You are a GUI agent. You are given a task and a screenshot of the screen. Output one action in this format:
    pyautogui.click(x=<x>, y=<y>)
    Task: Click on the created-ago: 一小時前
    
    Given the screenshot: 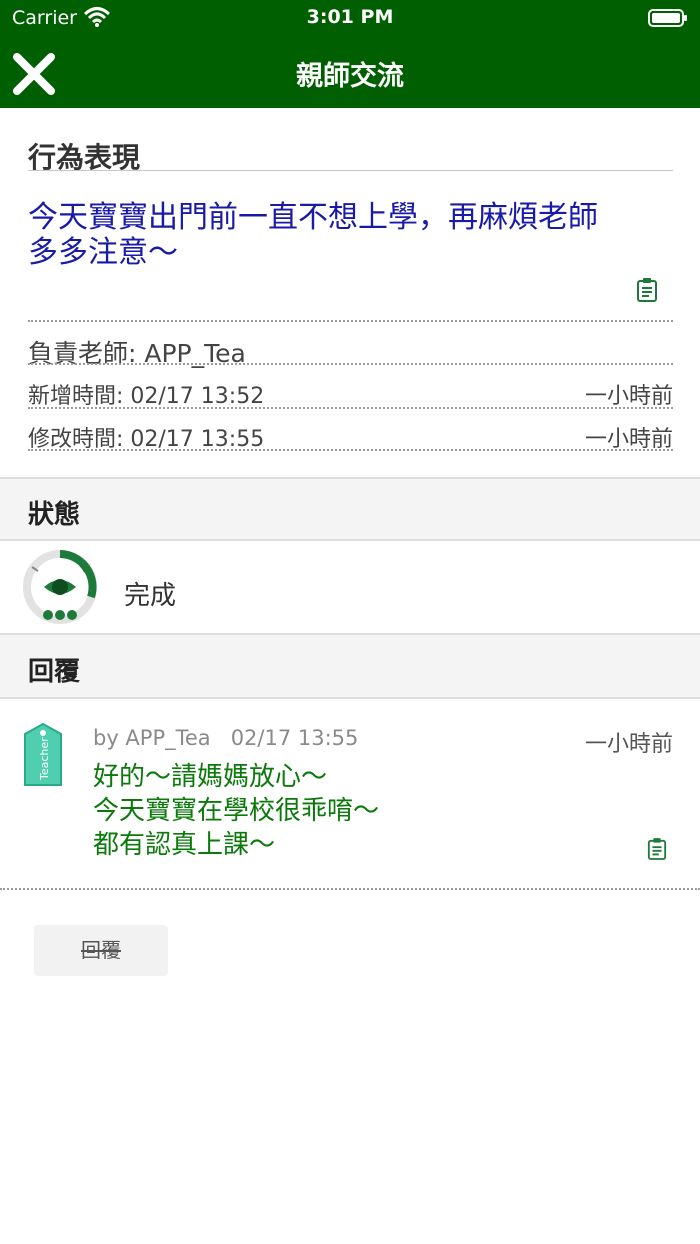 What is the action you would take?
    pyautogui.click(x=628, y=396)
    